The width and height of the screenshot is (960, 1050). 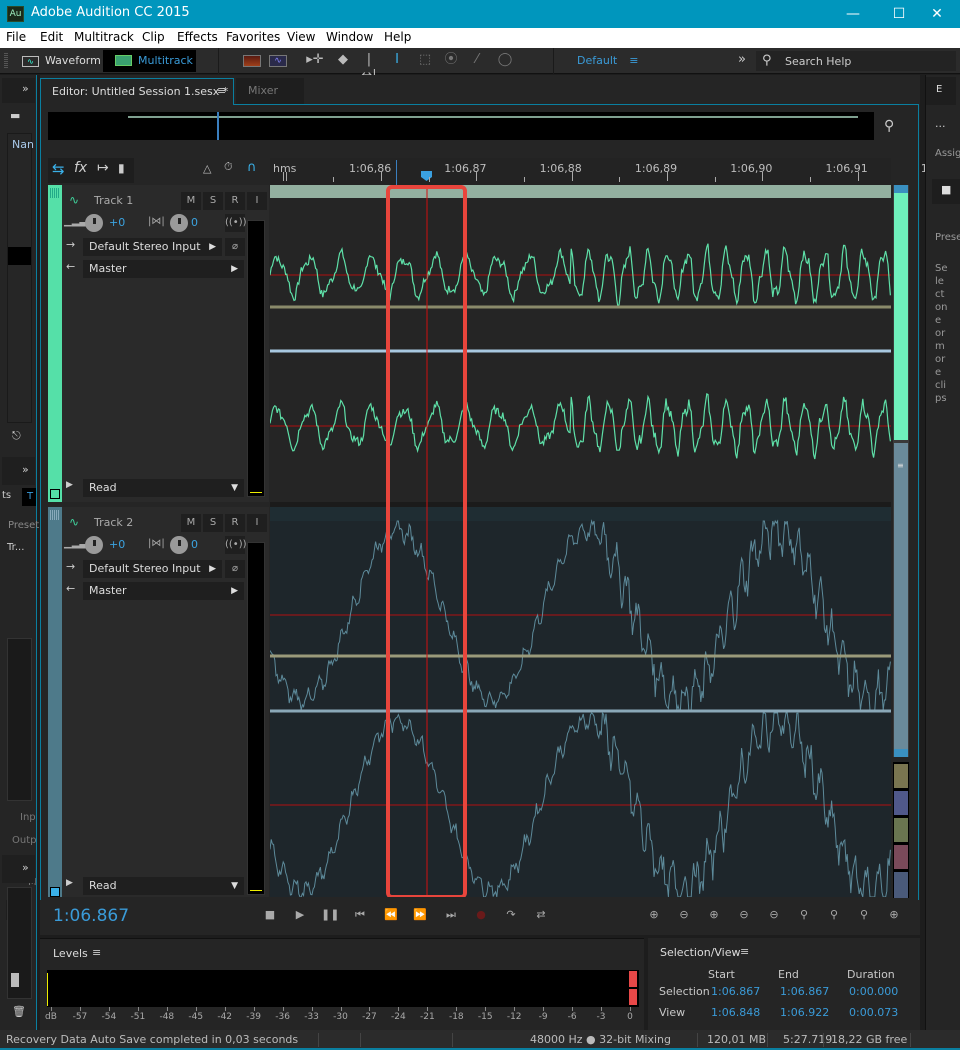 I want to click on menu-effects: Effects, so click(x=197, y=37).